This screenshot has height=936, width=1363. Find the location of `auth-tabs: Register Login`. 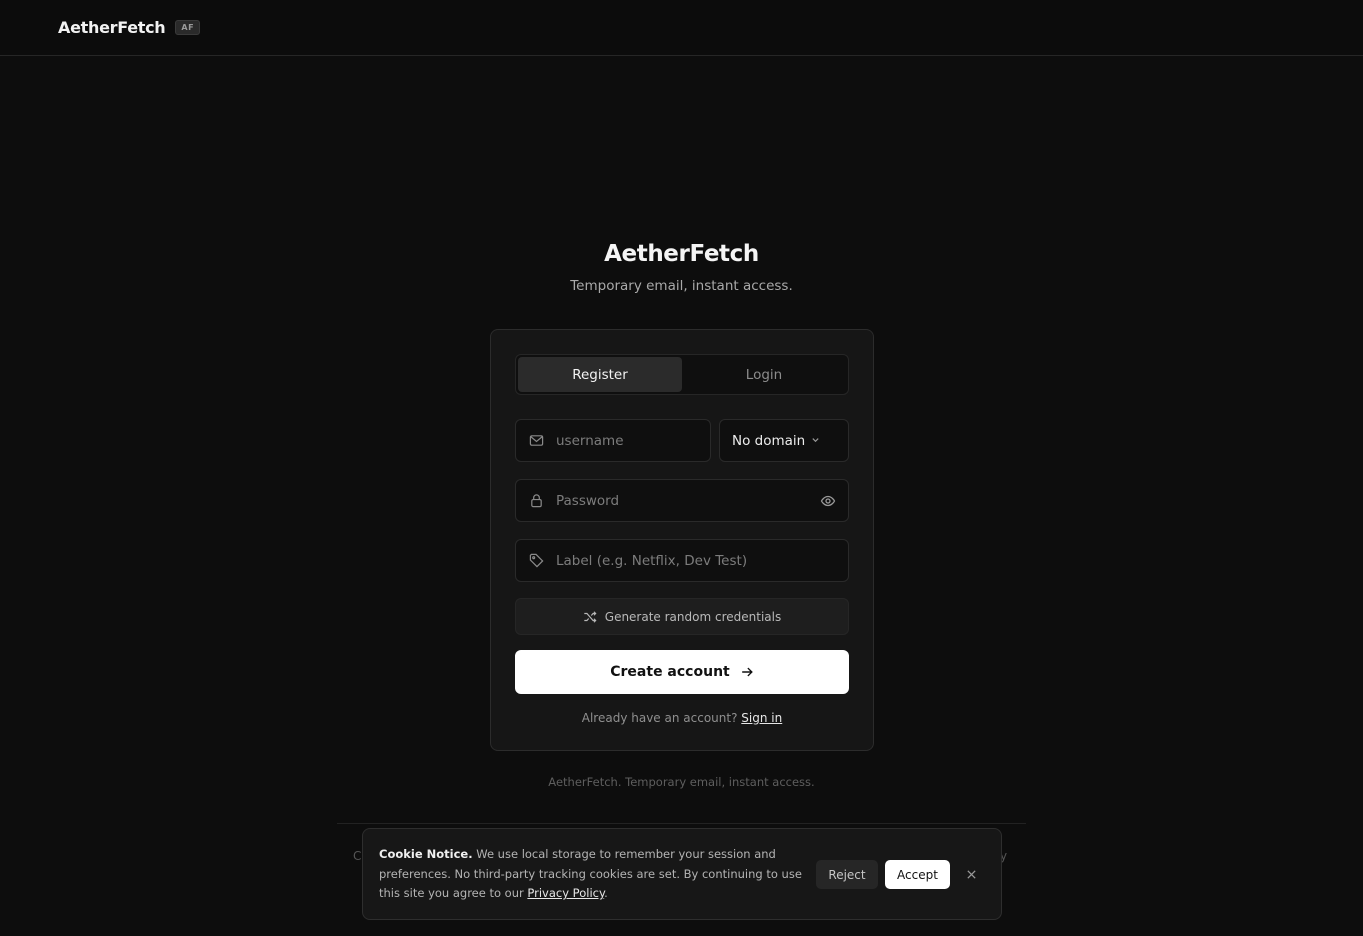

auth-tabs: Register Login is located at coordinates (682, 374).